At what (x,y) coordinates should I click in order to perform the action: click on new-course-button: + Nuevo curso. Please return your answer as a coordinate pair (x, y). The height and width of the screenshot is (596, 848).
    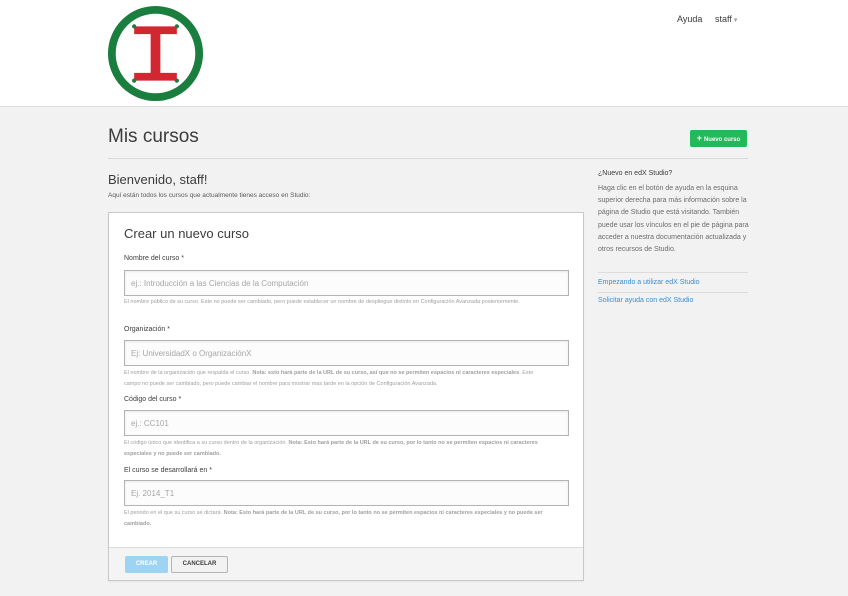
    Looking at the image, I should click on (718, 138).